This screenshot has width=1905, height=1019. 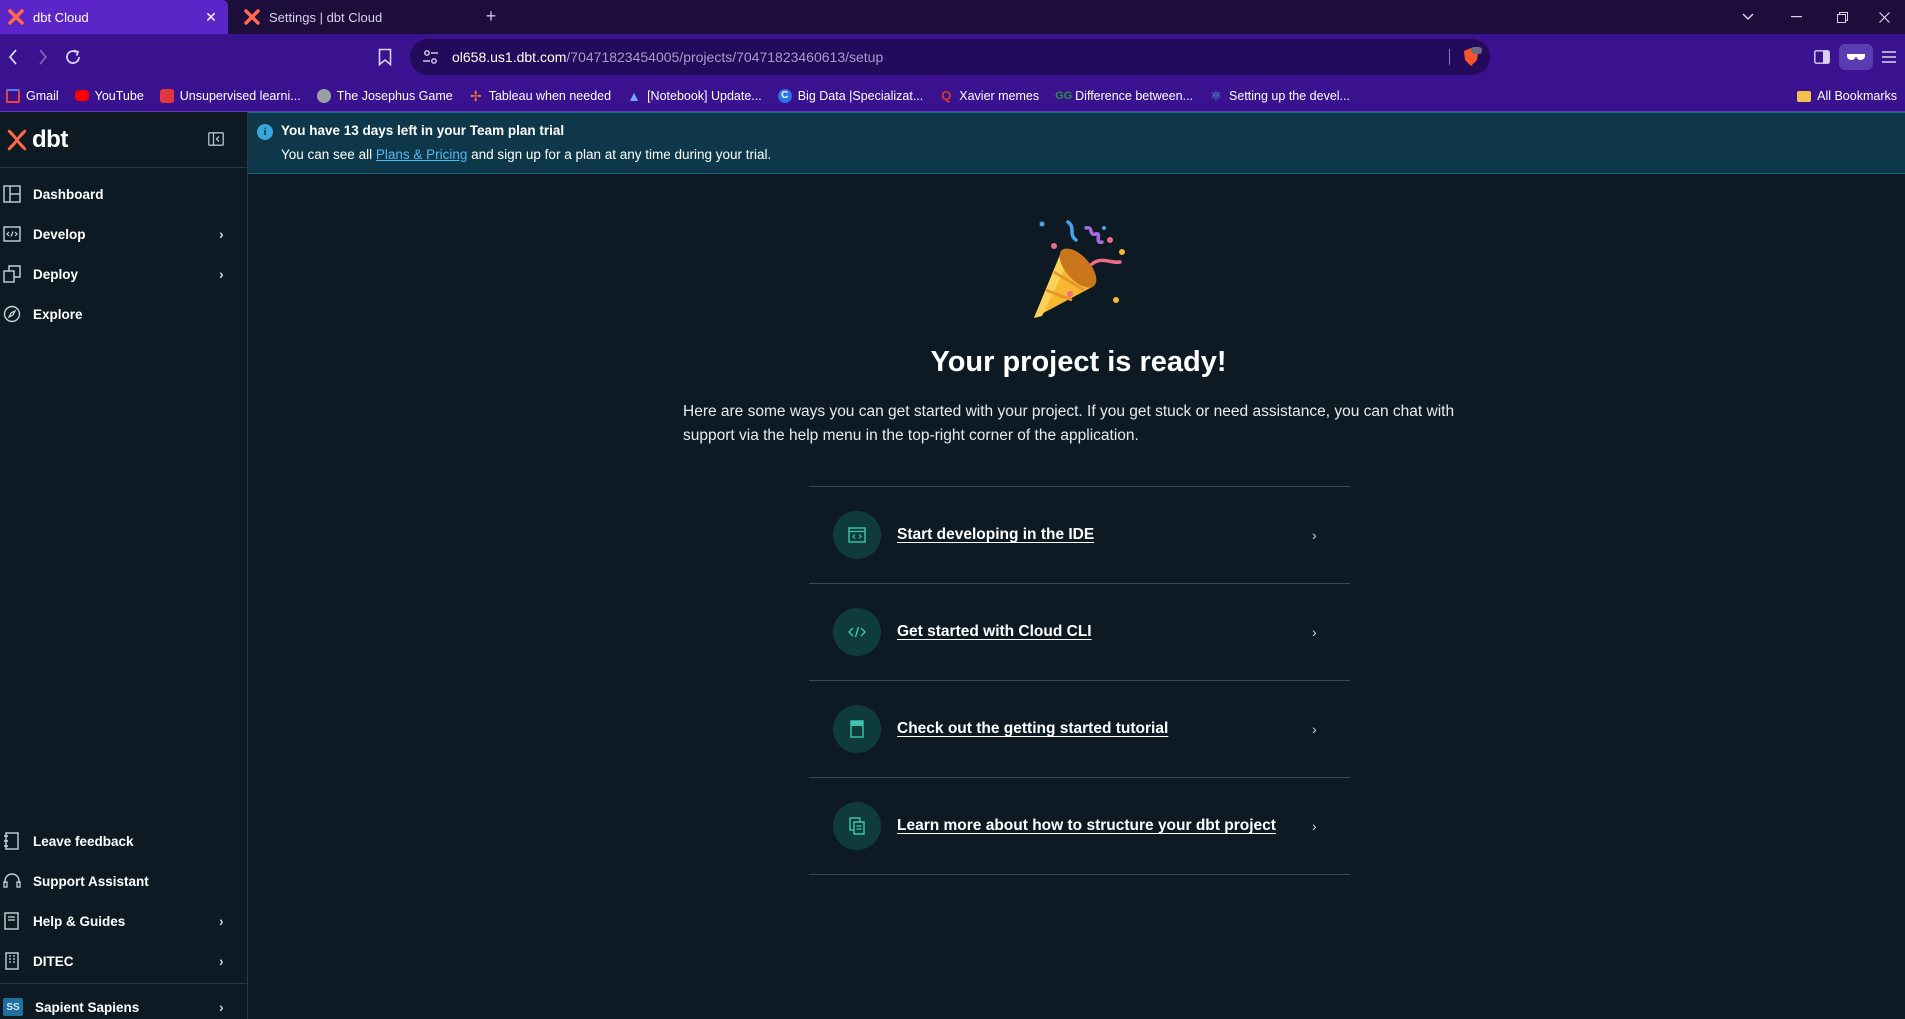 I want to click on bookmark-icon, so click(x=857, y=729).